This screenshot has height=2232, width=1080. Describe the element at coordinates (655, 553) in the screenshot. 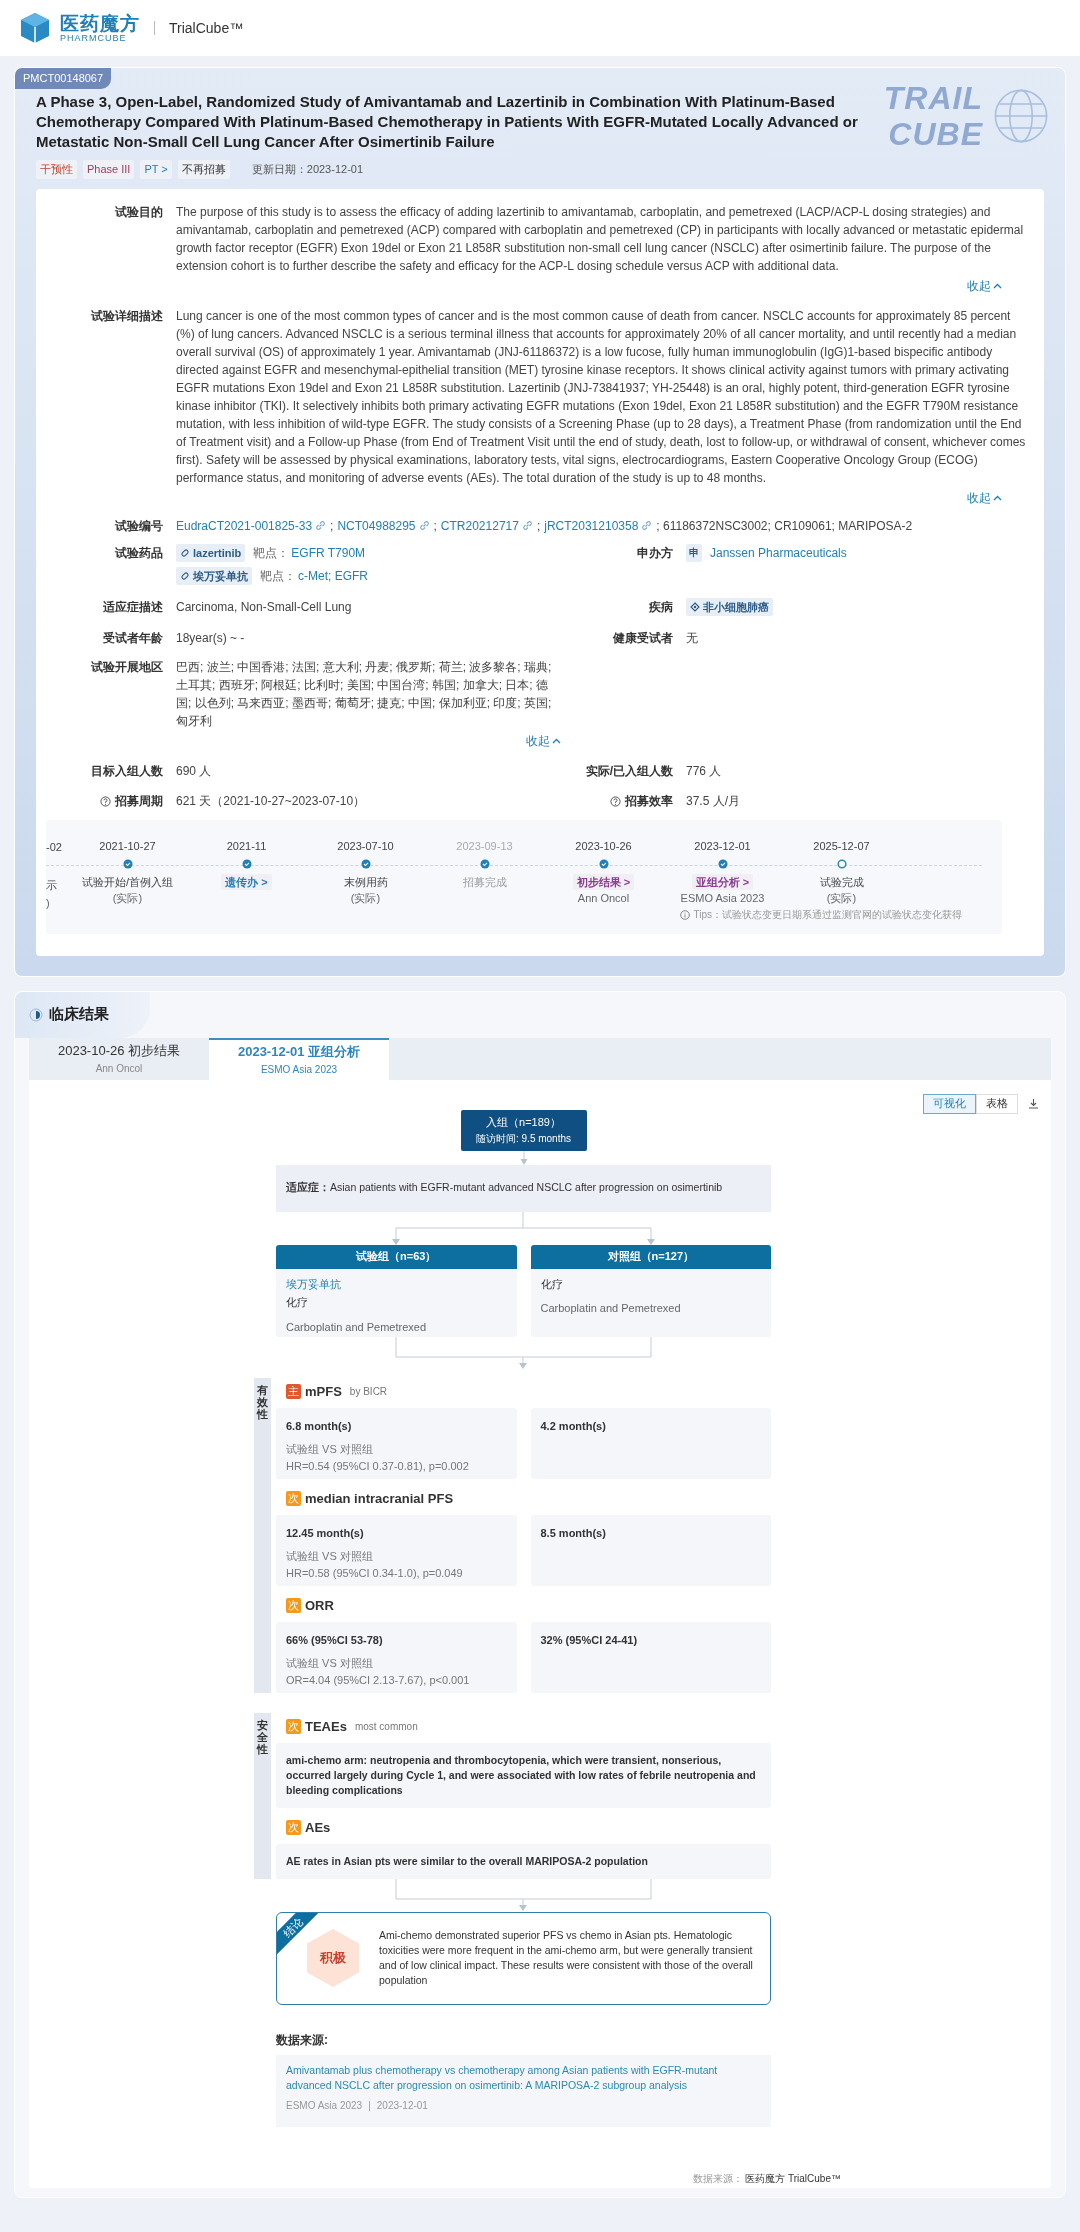

I see `field-label: 申办方` at that location.